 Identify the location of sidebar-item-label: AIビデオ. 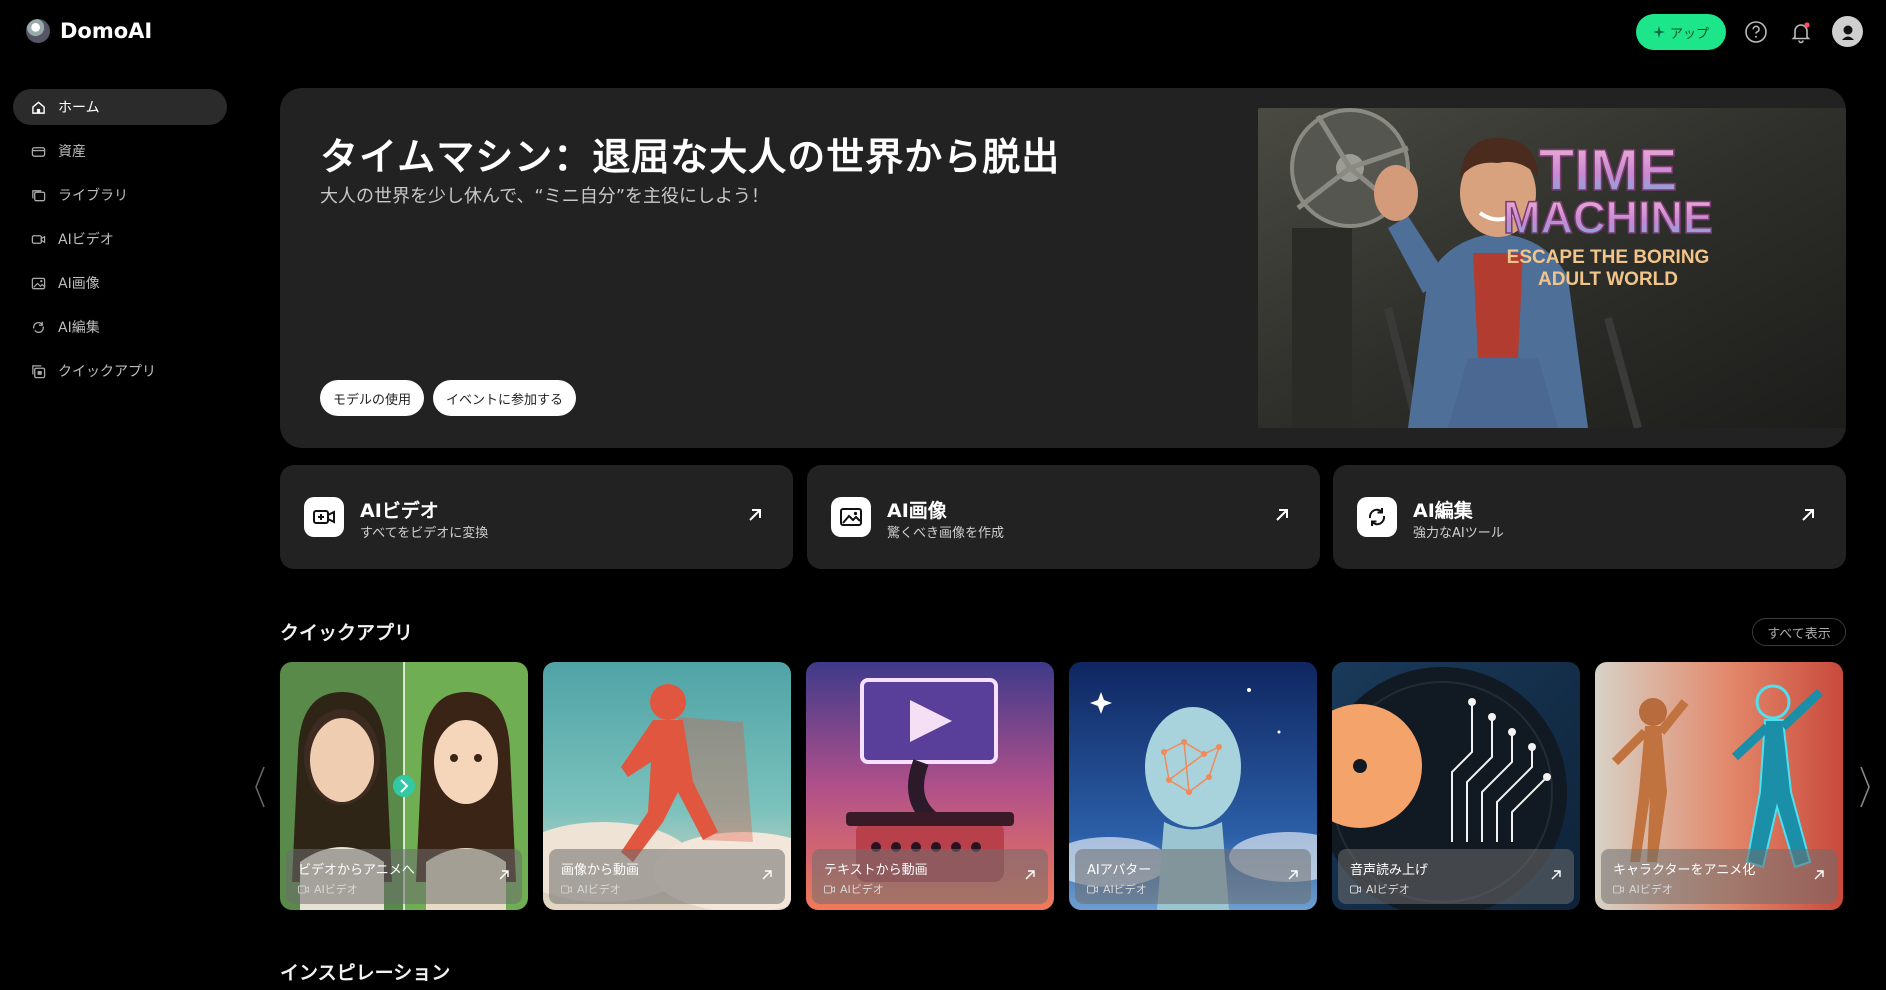
(86, 240).